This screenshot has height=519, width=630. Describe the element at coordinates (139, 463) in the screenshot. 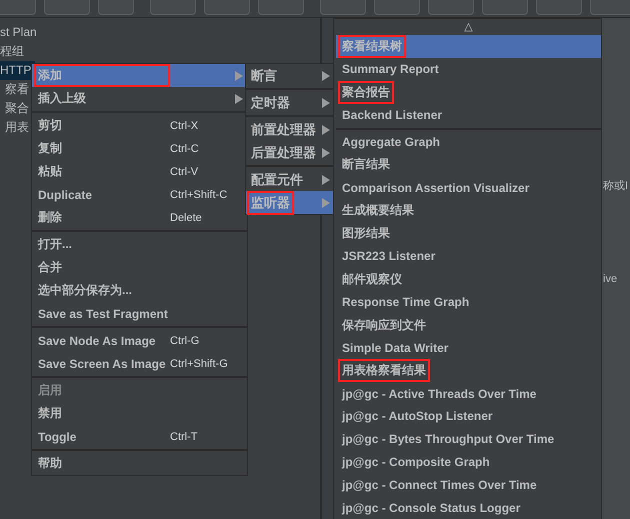

I see `menu-item: 帮助` at that location.